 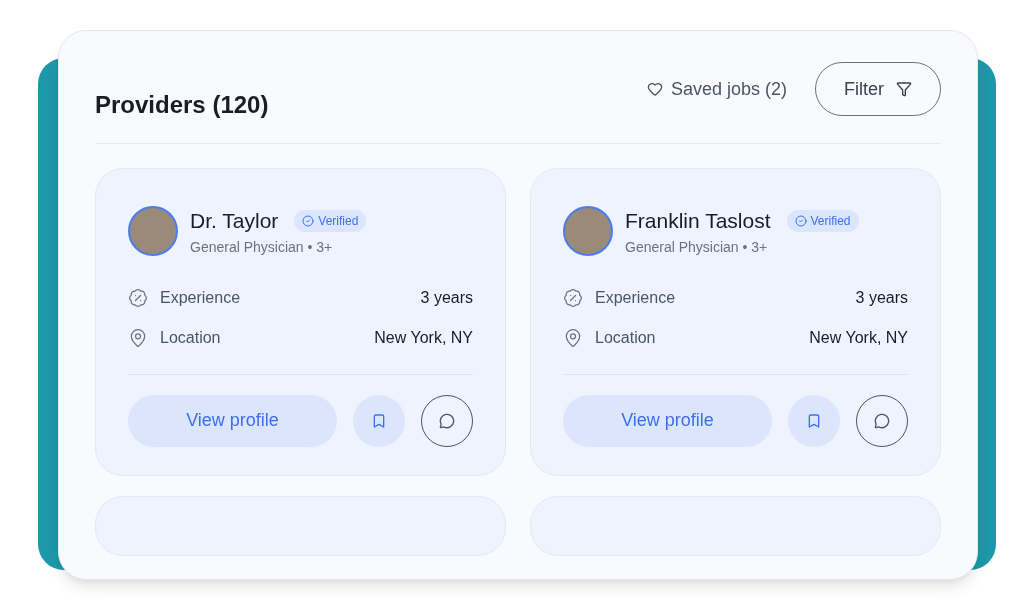 I want to click on provider-name: Dr. Taylor, so click(x=234, y=221).